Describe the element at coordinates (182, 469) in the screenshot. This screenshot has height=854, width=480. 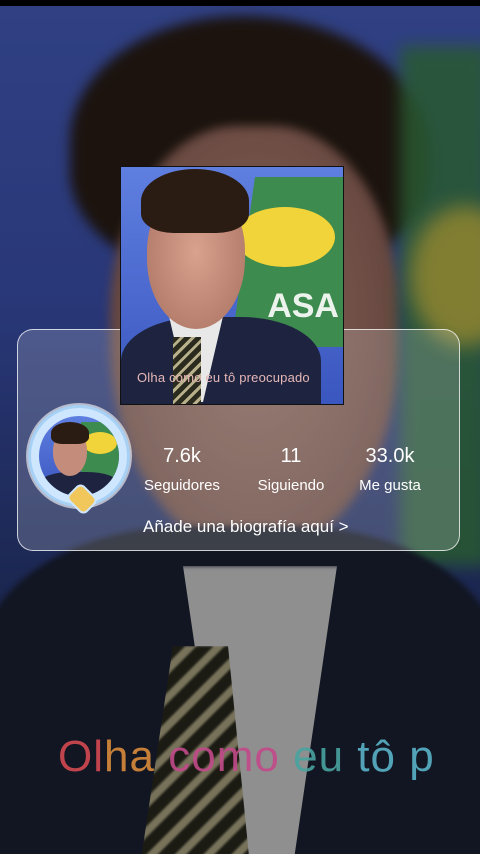
I see `stat-followers: 7.6k Seguidores` at that location.